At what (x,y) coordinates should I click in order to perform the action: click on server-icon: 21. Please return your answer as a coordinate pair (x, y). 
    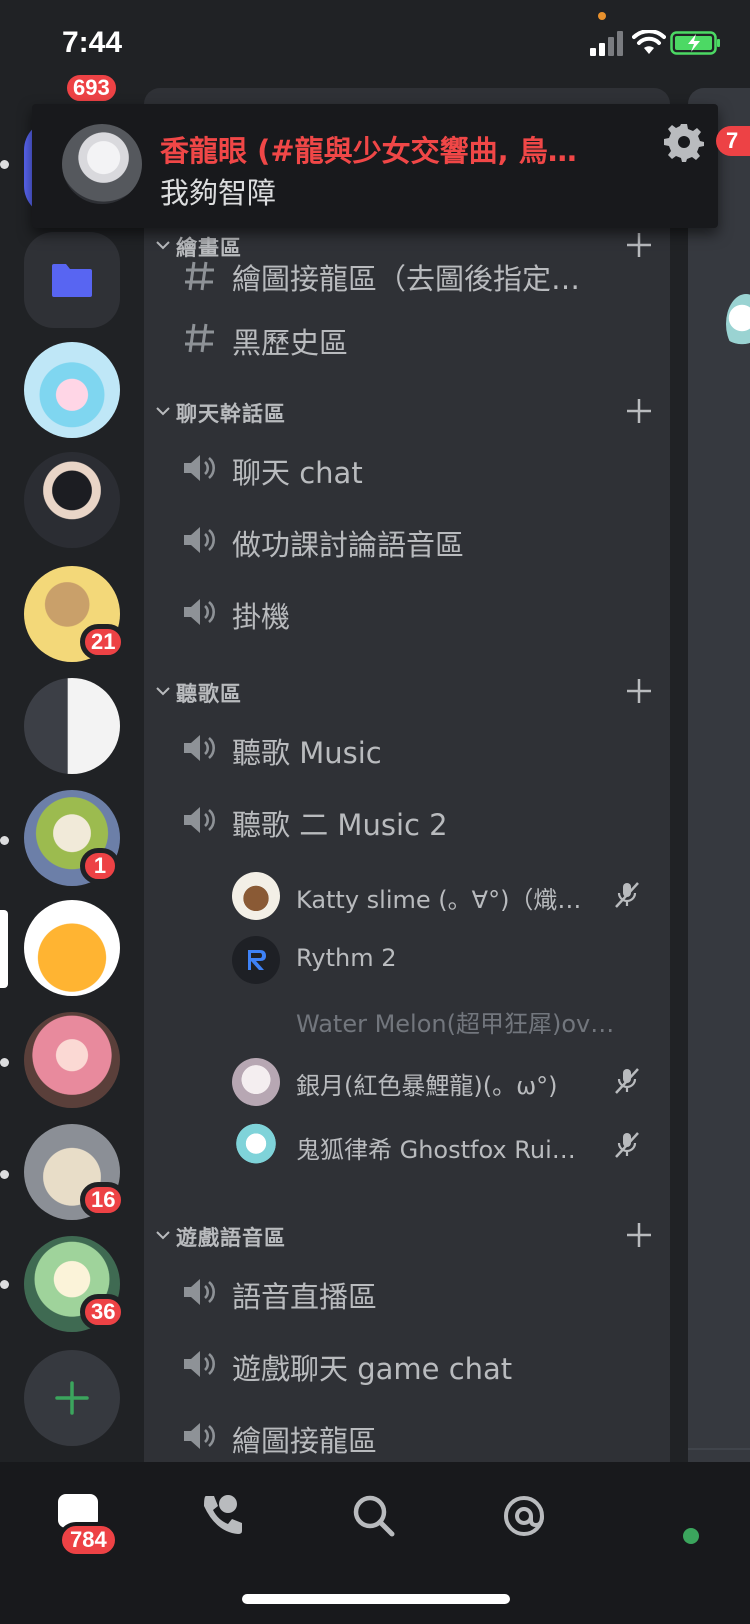
    Looking at the image, I should click on (75, 614).